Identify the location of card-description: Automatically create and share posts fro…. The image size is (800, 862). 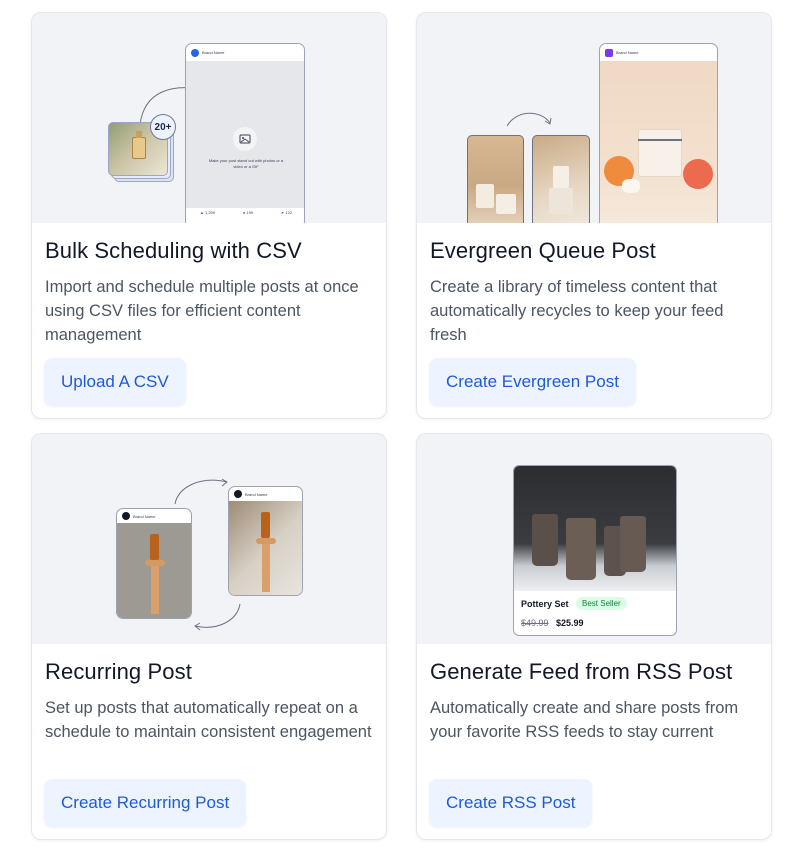
(584, 720).